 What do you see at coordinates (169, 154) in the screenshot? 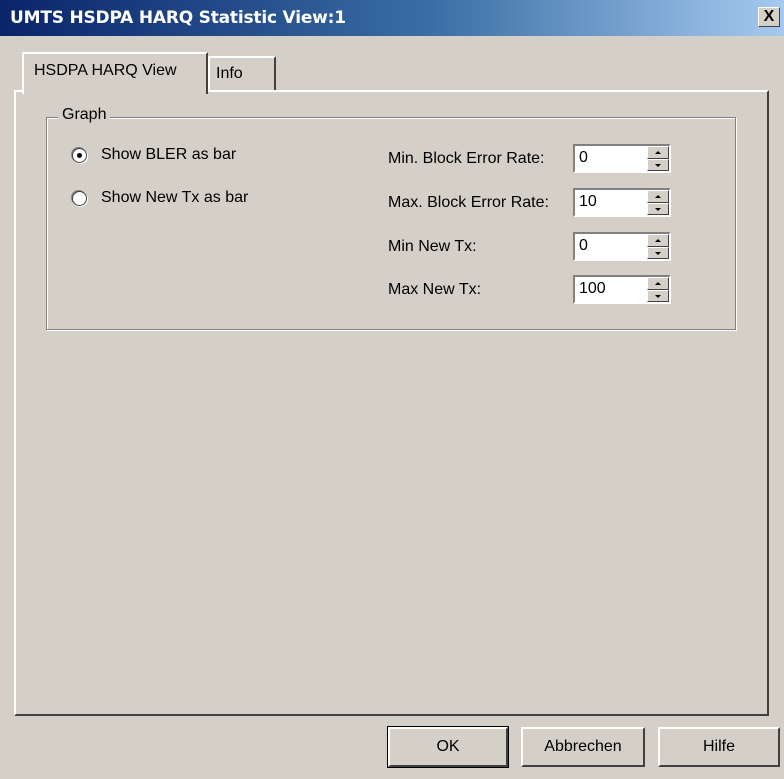
I see `radio-label: Show BLER as bar` at bounding box center [169, 154].